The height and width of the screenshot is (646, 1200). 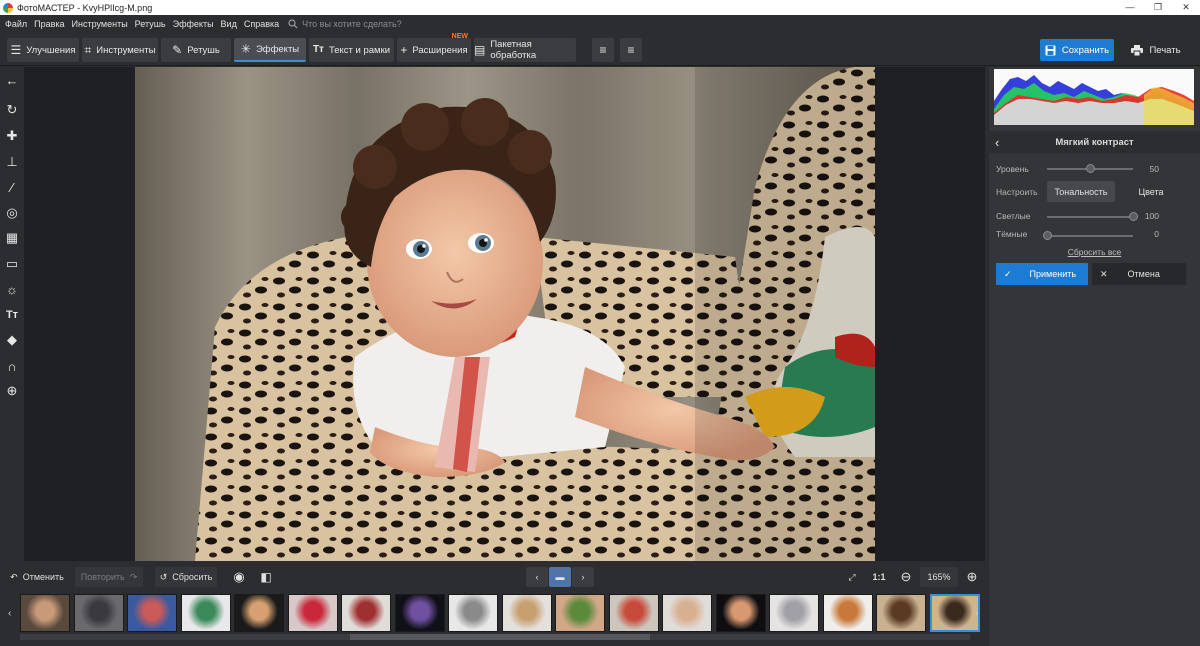 What do you see at coordinates (37, 577) in the screenshot?
I see `undo-button: ↶ Отменить` at bounding box center [37, 577].